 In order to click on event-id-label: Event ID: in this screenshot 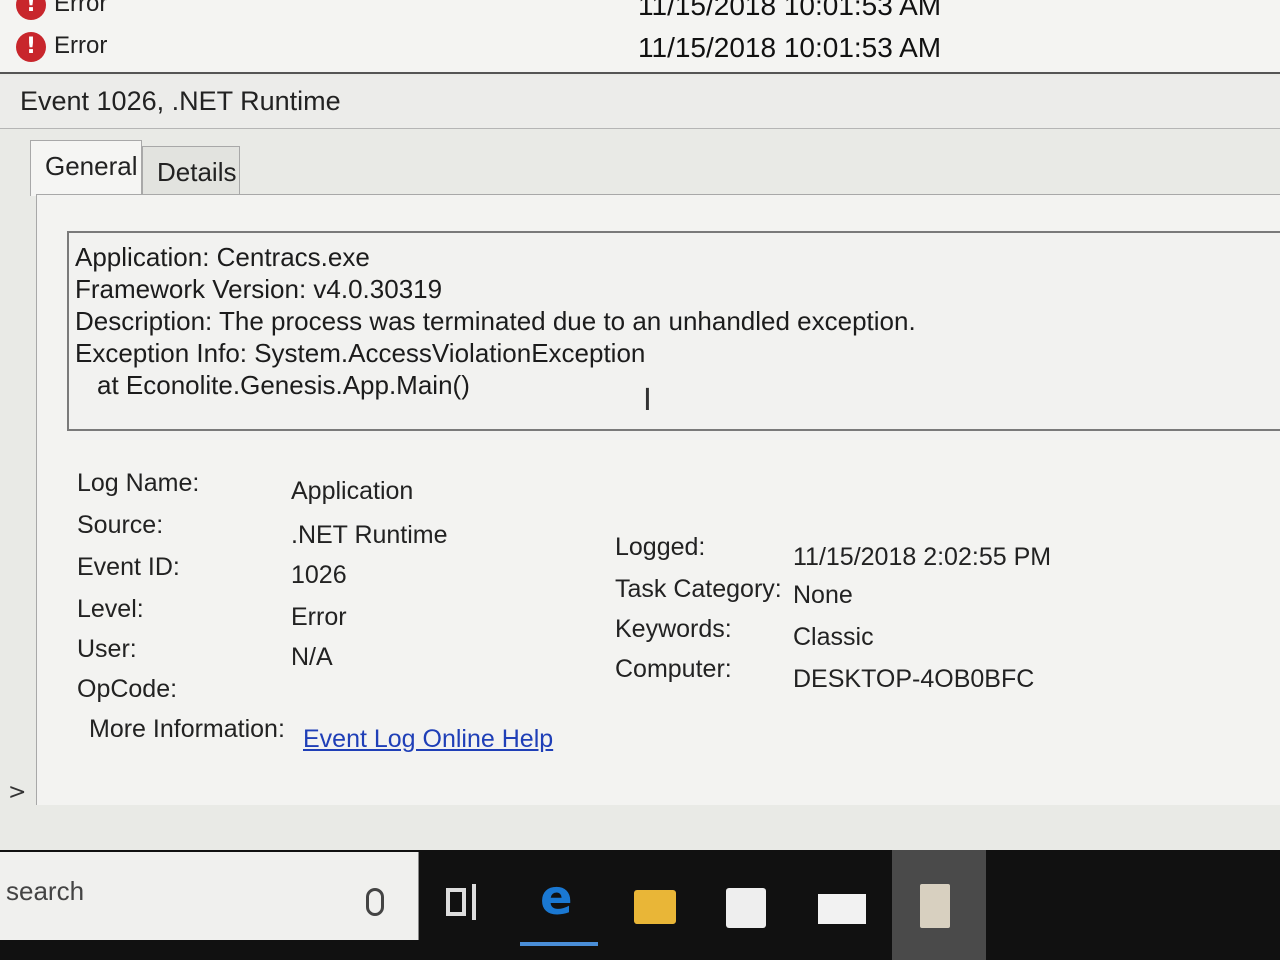, I will do `click(128, 567)`.